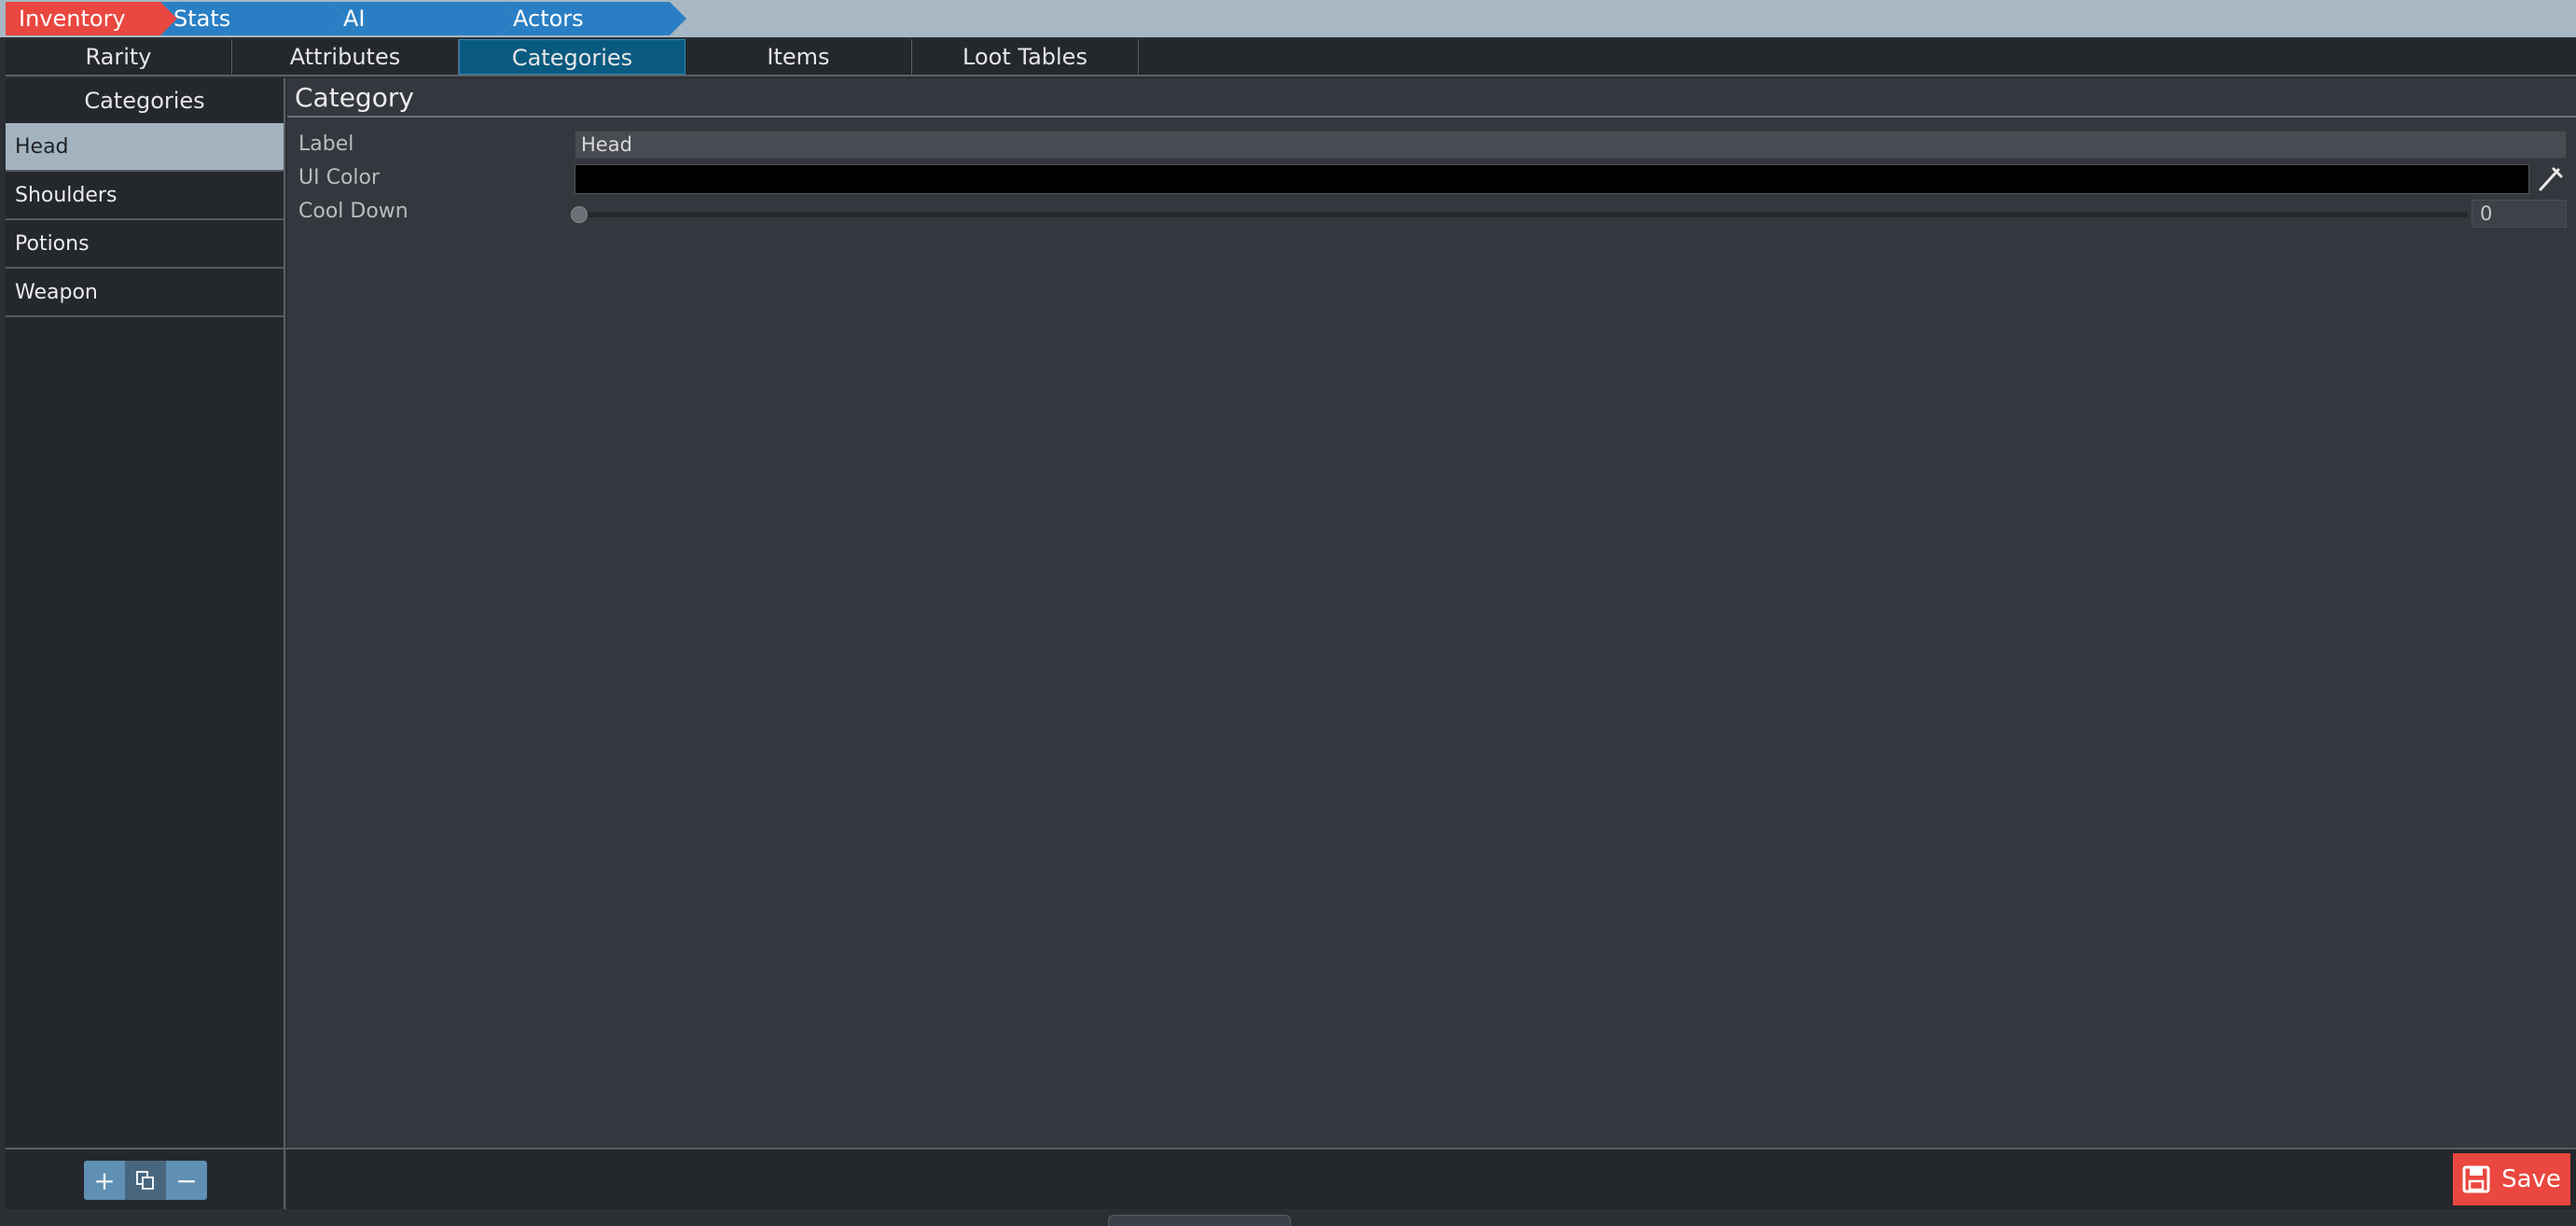 The width and height of the screenshot is (2576, 1226). Describe the element at coordinates (1552, 179) in the screenshot. I see `ui-color-swatch` at that location.